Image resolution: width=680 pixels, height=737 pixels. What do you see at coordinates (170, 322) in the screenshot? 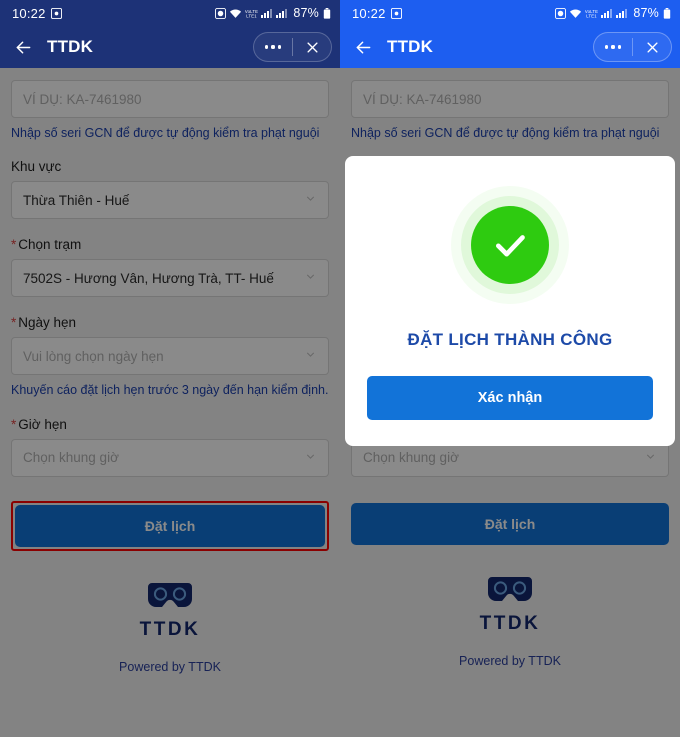
I see `date-label: *Ngày hẹn` at bounding box center [170, 322].